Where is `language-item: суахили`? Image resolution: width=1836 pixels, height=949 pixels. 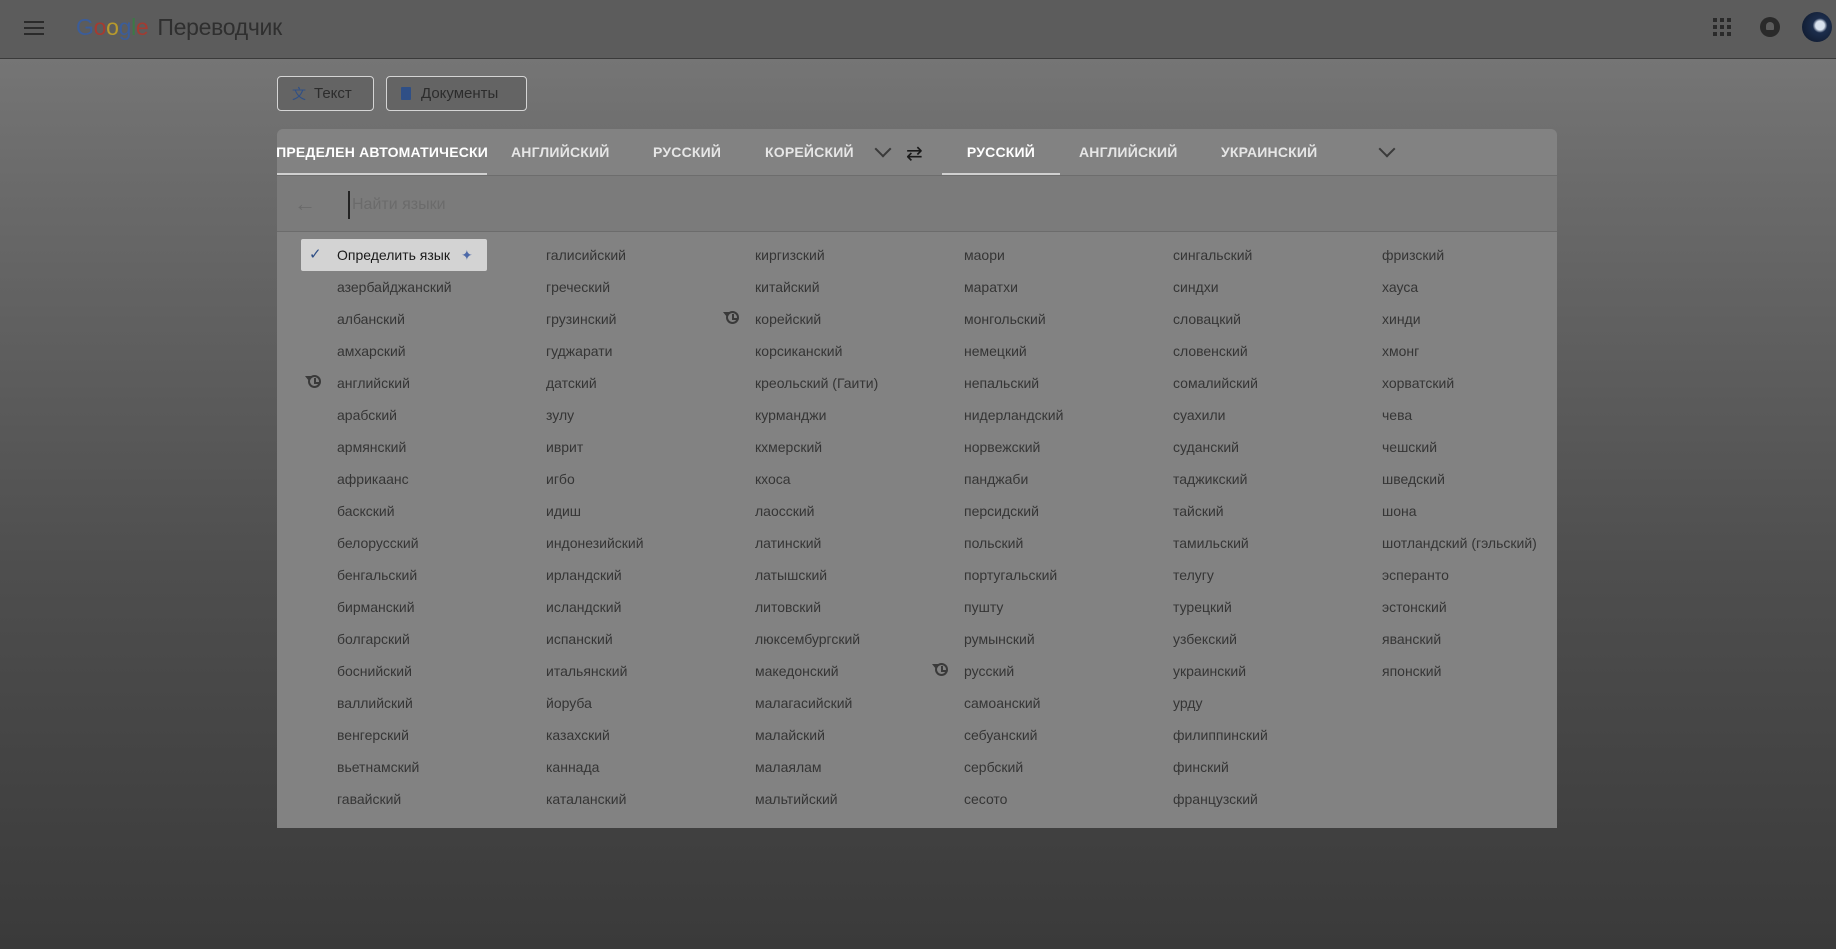 language-item: суахили is located at coordinates (1217, 415).